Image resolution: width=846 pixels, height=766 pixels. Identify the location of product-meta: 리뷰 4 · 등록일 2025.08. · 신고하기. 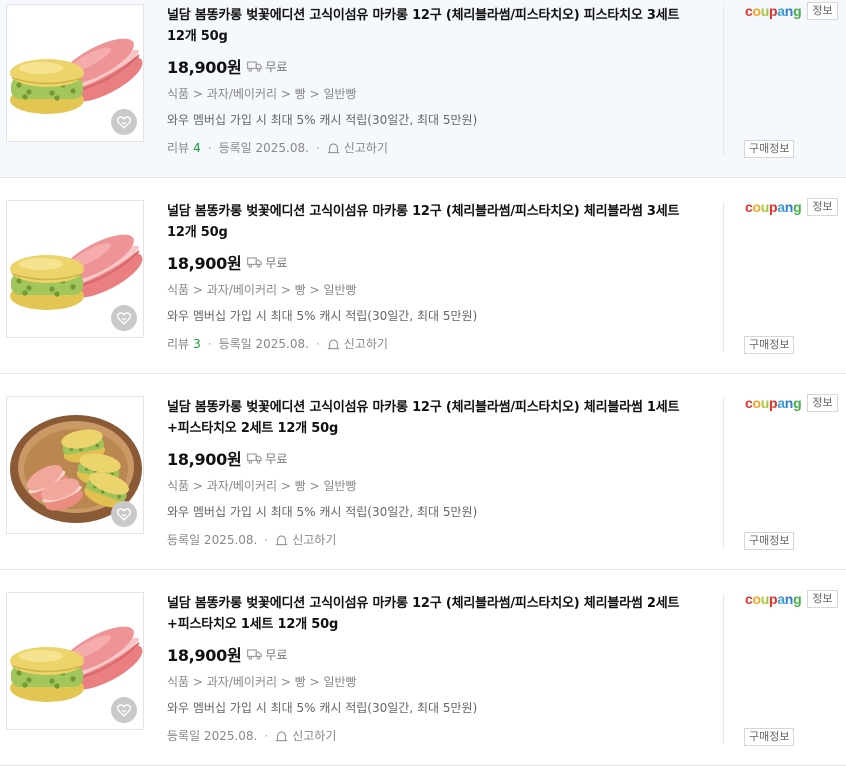
(439, 148).